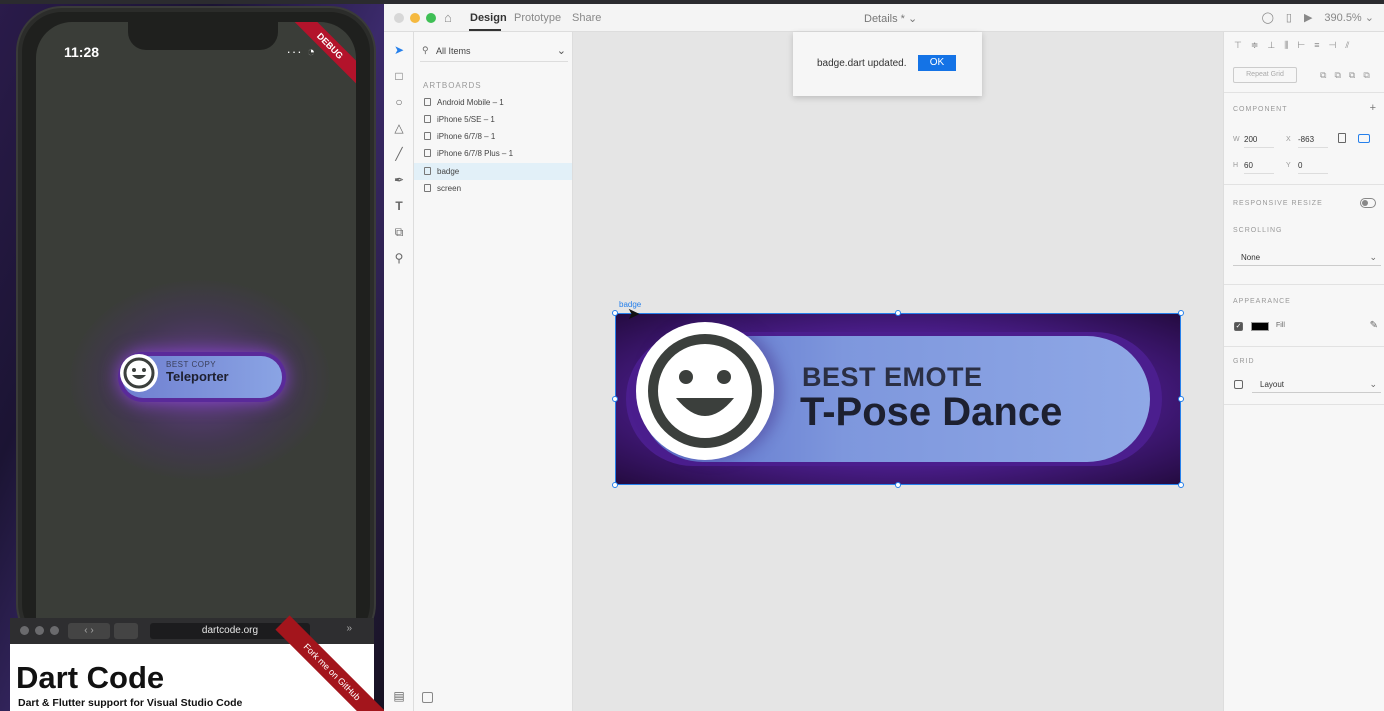 Image resolution: width=1384 pixels, height=711 pixels. Describe the element at coordinates (493, 136) in the screenshot. I see `layer-item: iPhone 6/7/8 – 1` at that location.